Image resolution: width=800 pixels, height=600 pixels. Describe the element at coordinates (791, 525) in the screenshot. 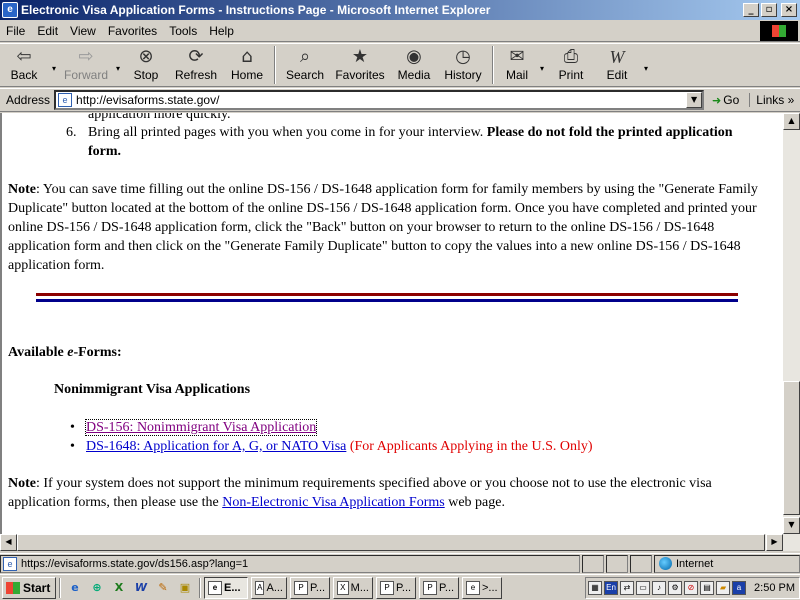

I see `scroll-down-icon: ▼` at that location.